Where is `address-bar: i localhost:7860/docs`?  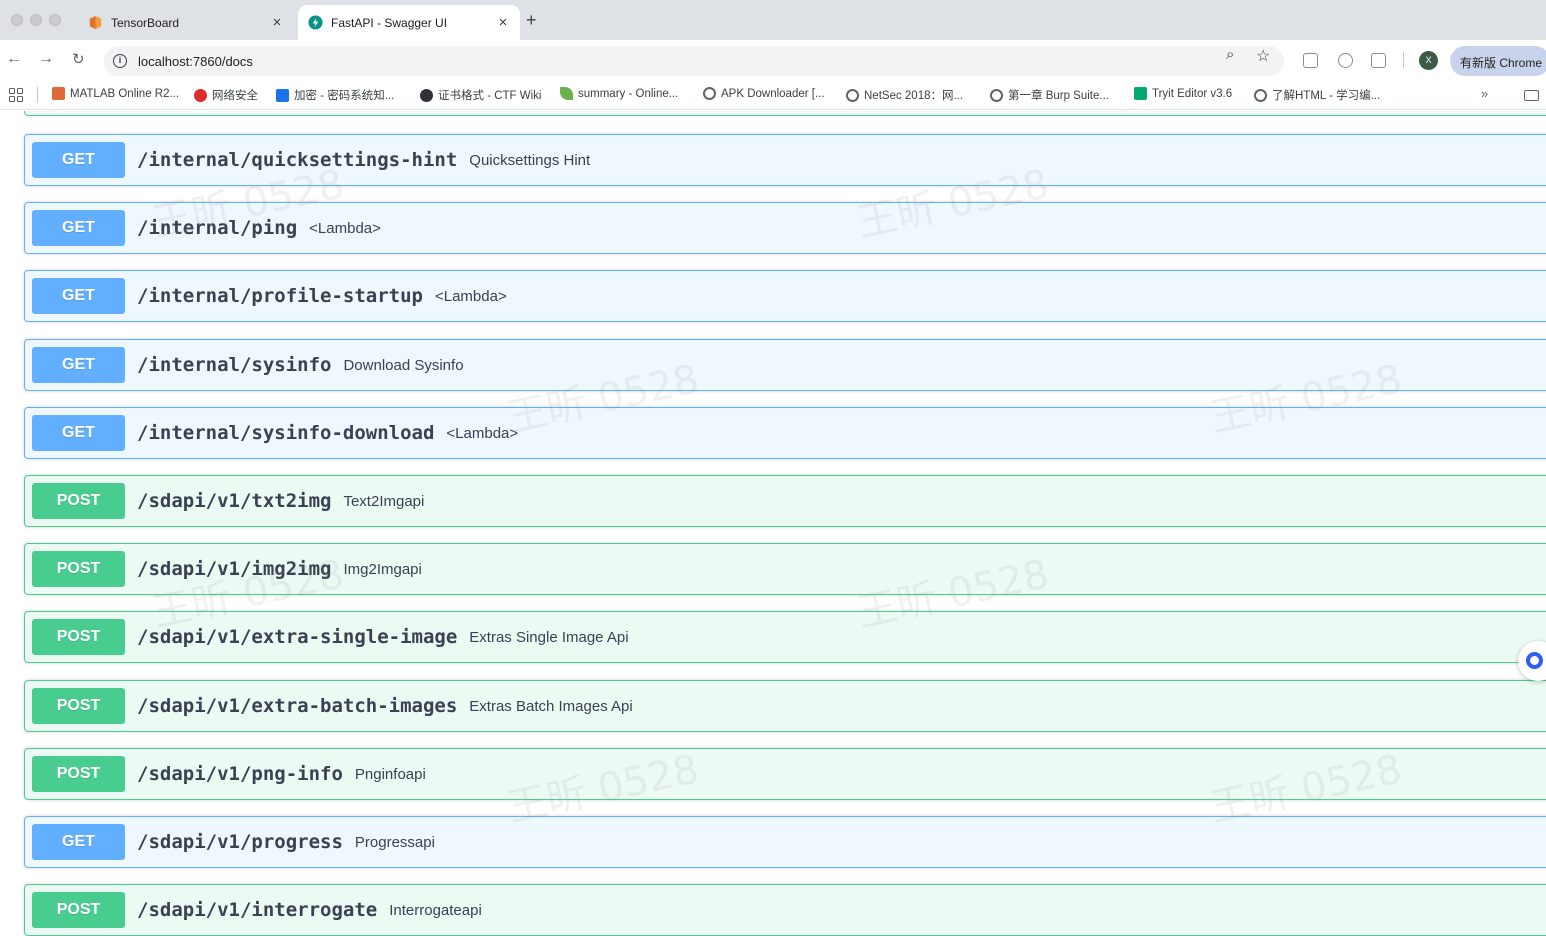
address-bar: i localhost:7860/docs is located at coordinates (694, 61).